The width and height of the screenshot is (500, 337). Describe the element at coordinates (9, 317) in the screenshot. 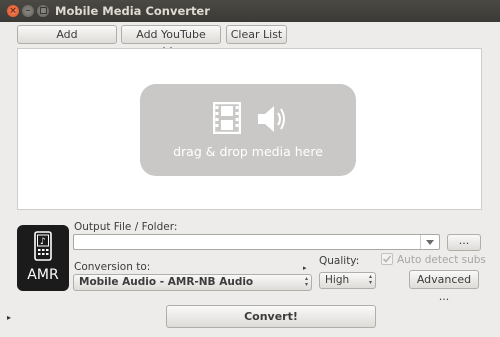

I see `log-expander-arrow: ▸` at that location.